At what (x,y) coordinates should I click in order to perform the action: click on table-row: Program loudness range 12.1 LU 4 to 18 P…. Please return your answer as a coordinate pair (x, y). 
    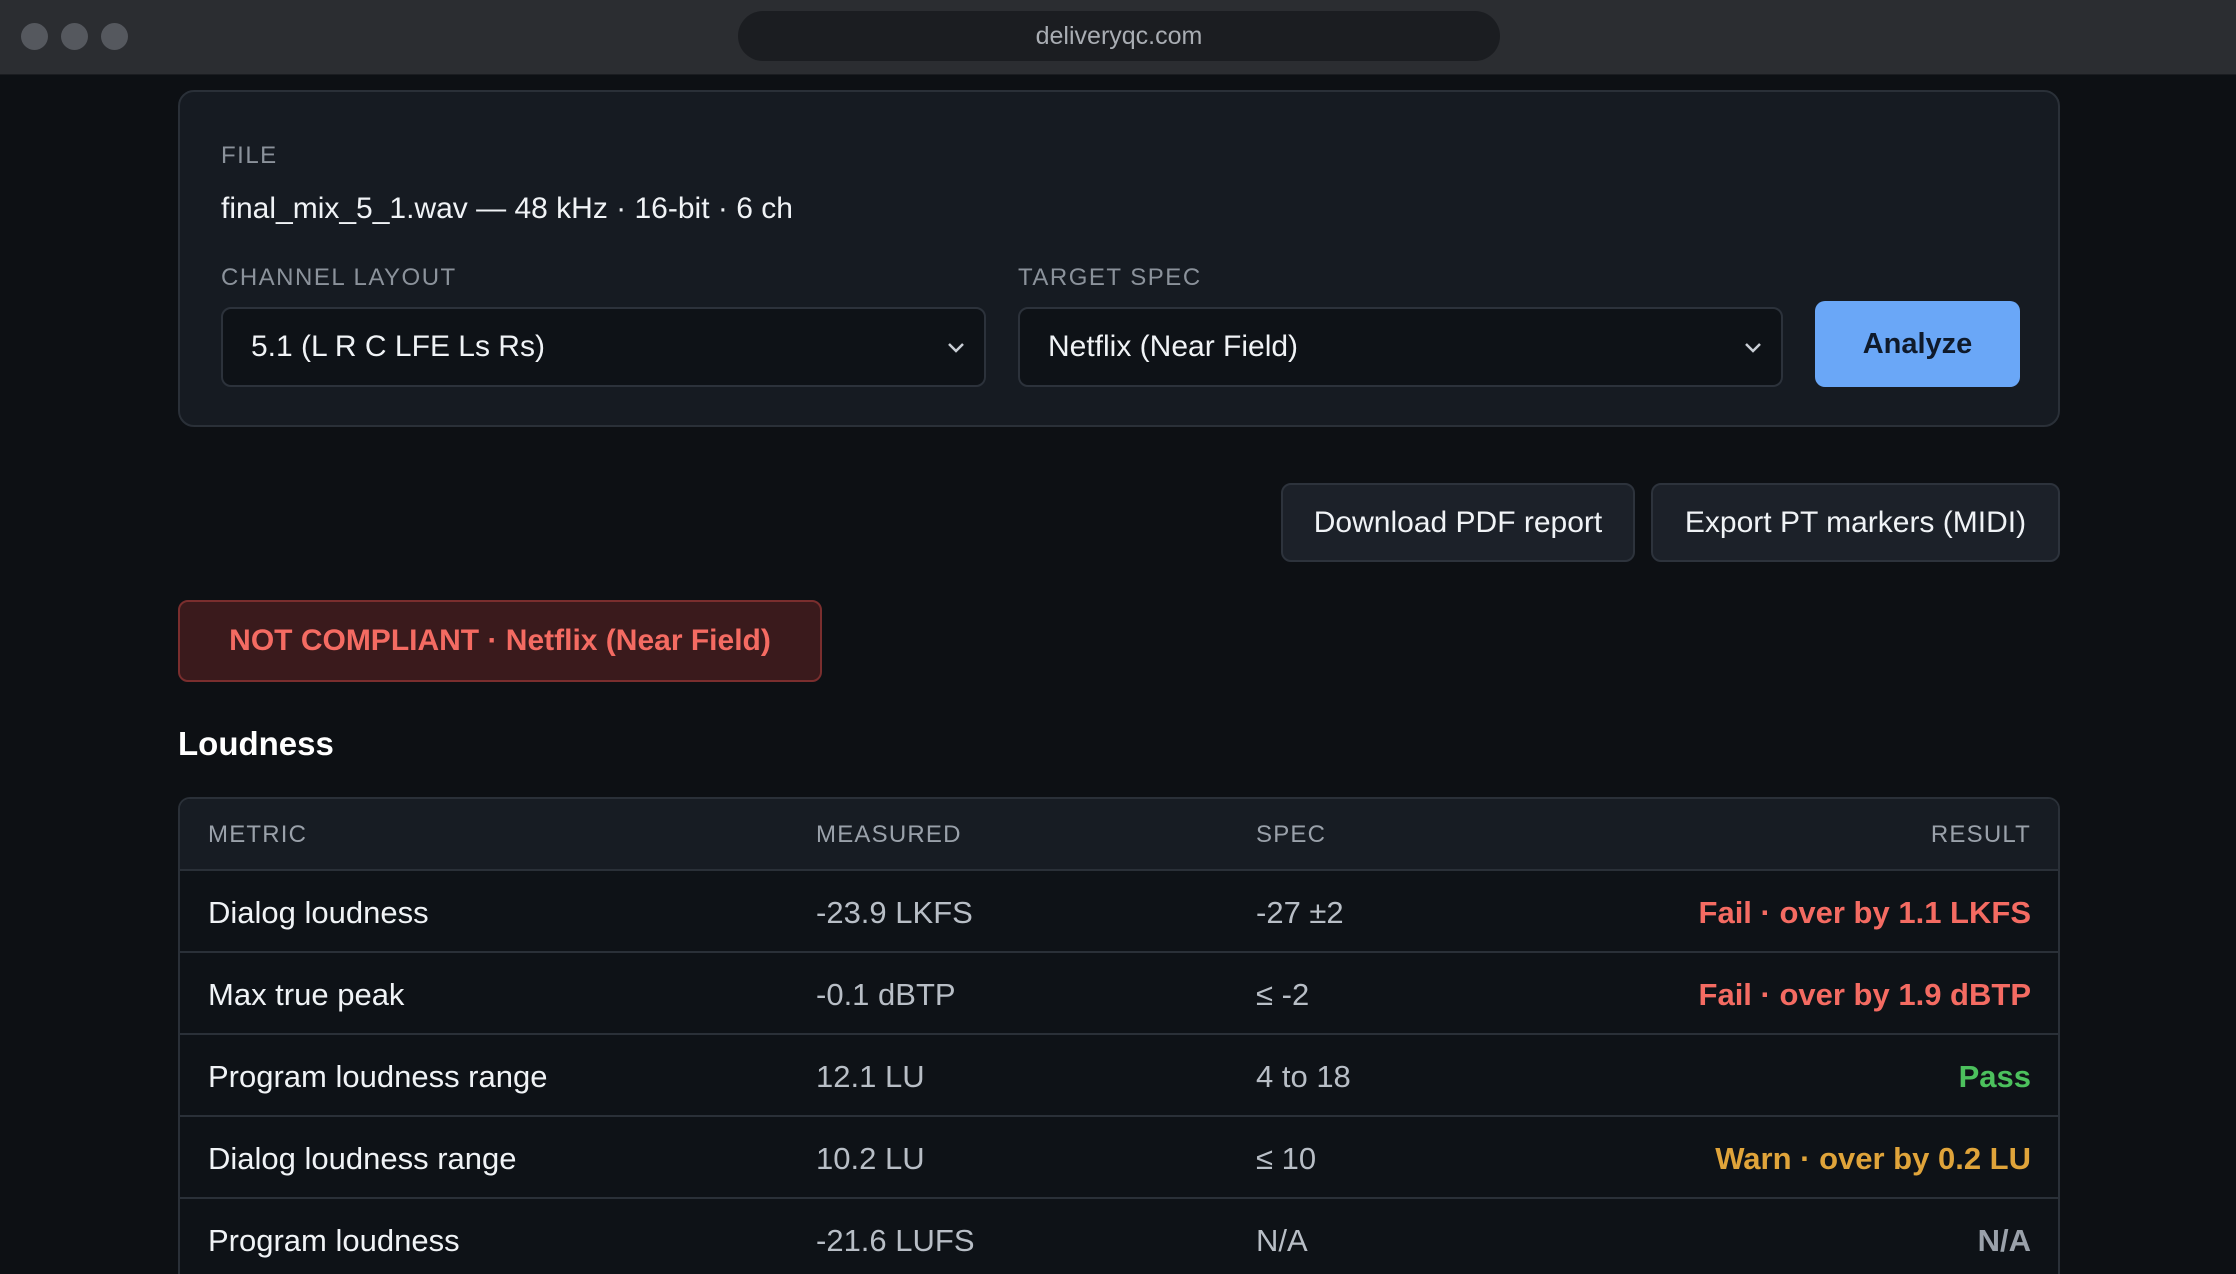
    Looking at the image, I should click on (1119, 1076).